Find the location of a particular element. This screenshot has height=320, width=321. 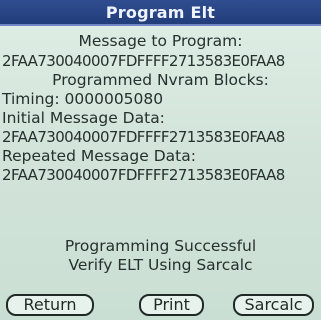

return-button: Return is located at coordinates (50, 305).